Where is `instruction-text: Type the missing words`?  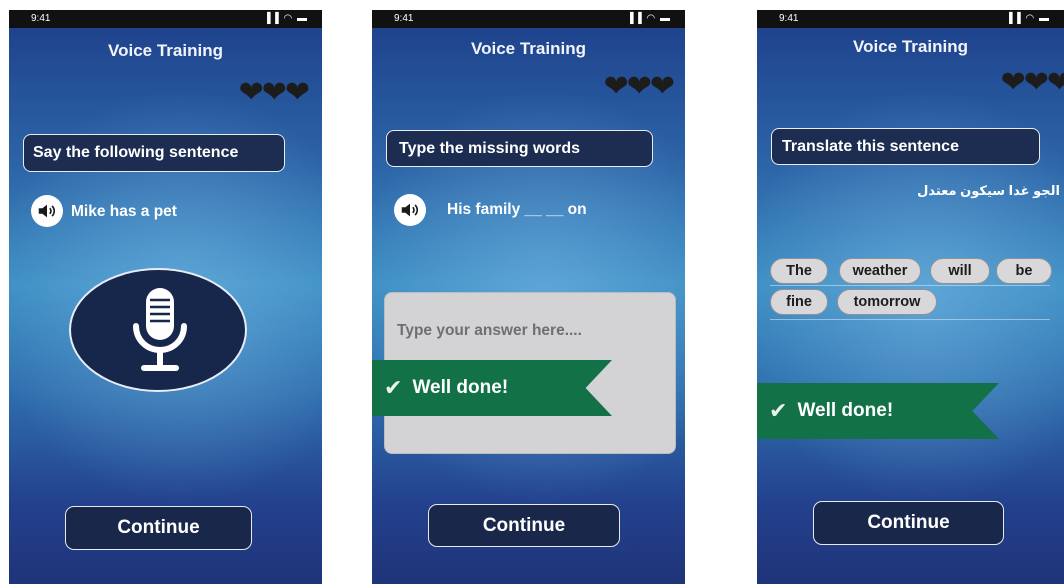
instruction-text: Type the missing words is located at coordinates (490, 148).